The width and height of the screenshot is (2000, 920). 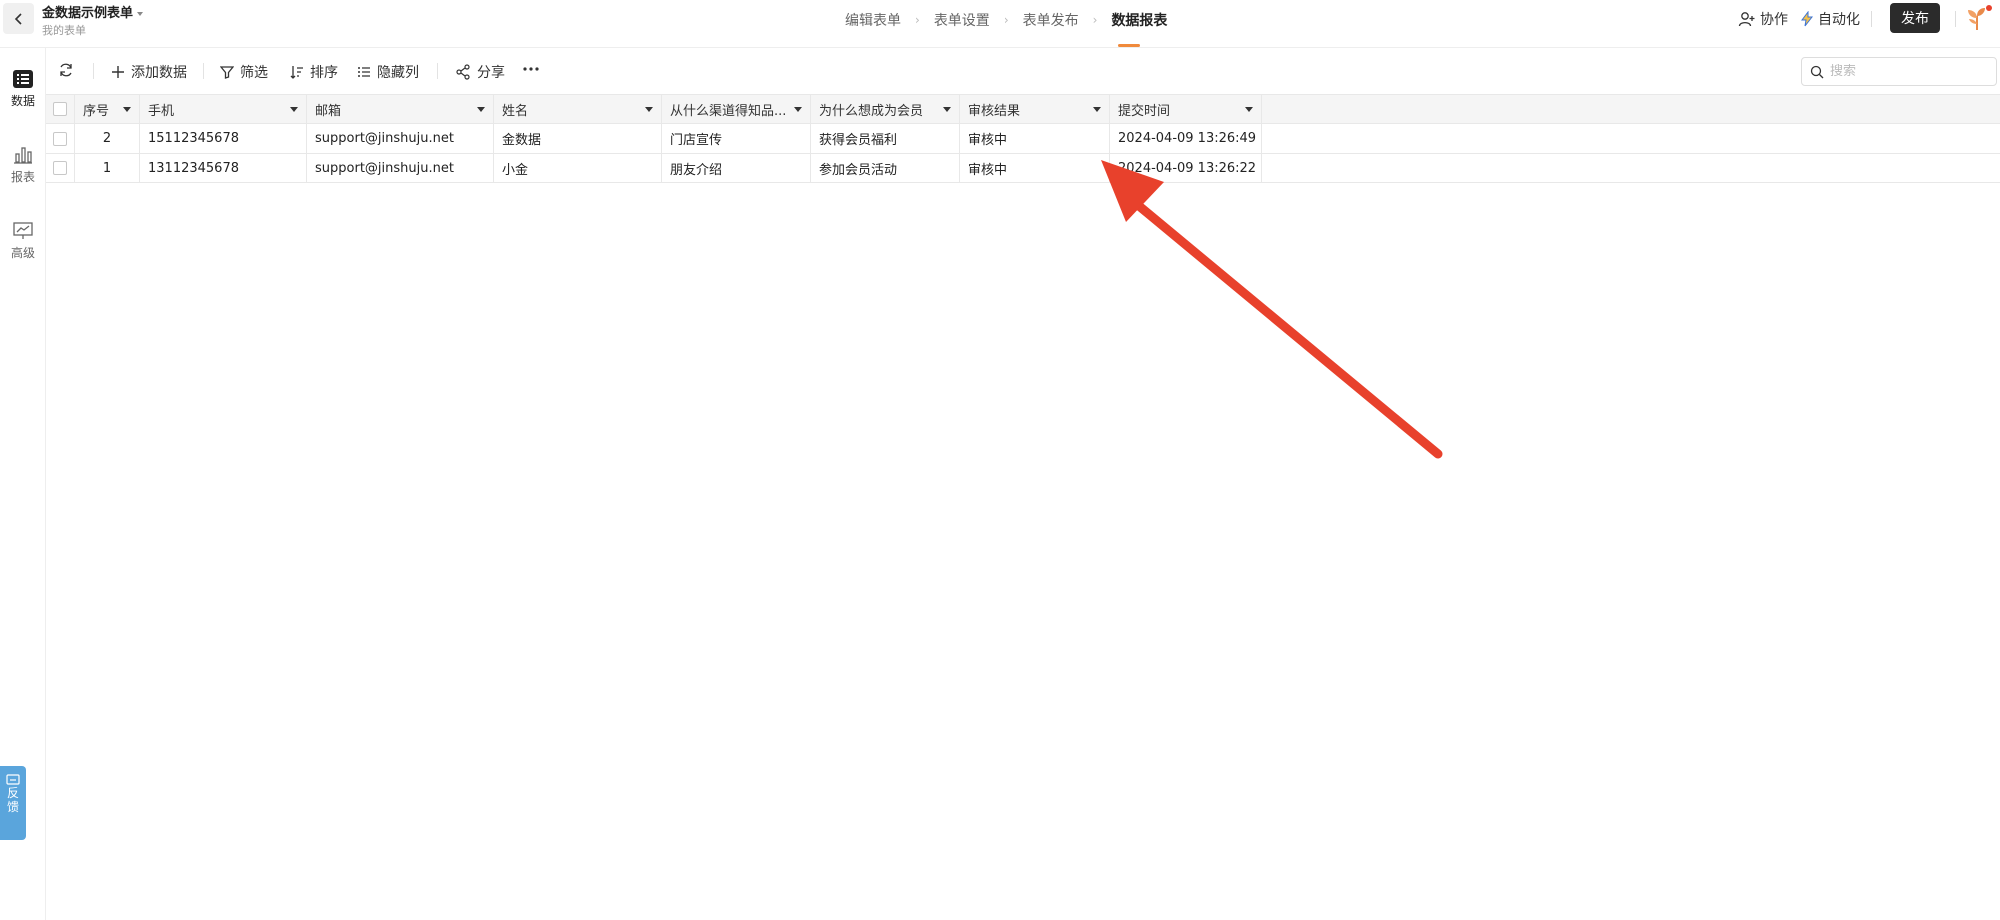 I want to click on column-header-index: 序号, so click(x=107, y=109).